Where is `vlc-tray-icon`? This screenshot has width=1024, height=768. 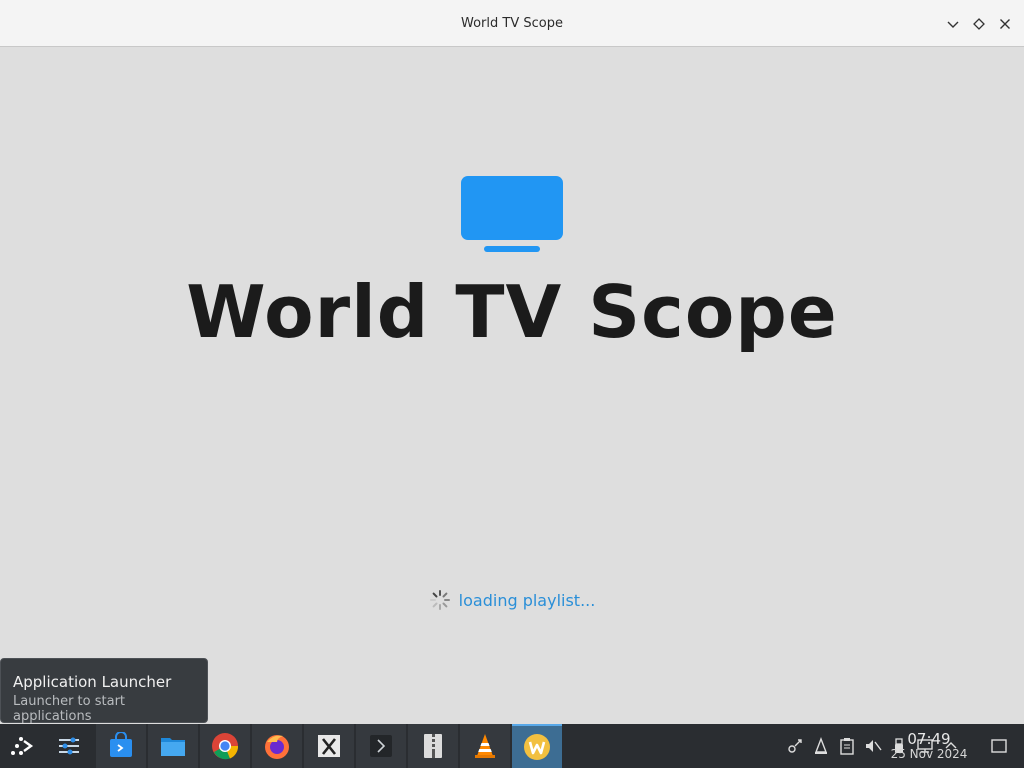 vlc-tray-icon is located at coordinates (821, 746).